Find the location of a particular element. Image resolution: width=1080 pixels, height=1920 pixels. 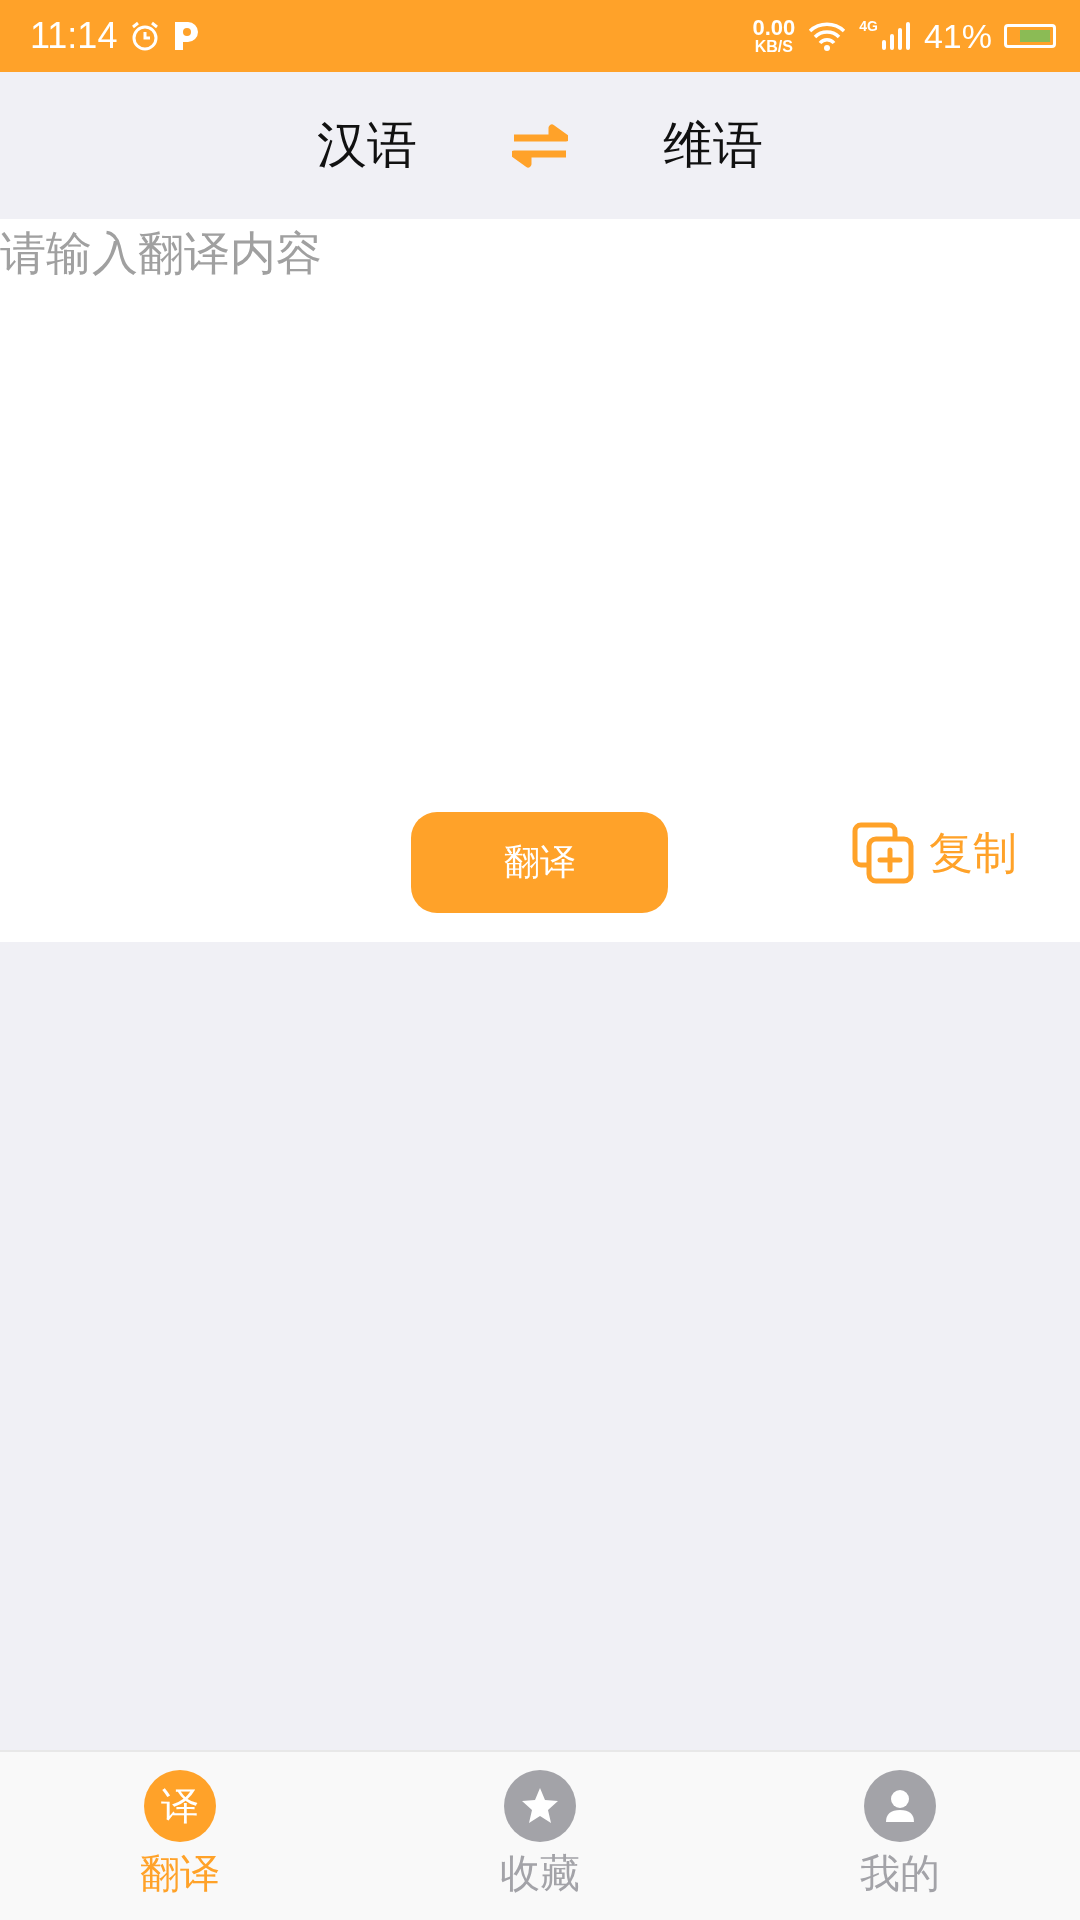

network-type: 4G is located at coordinates (868, 26).